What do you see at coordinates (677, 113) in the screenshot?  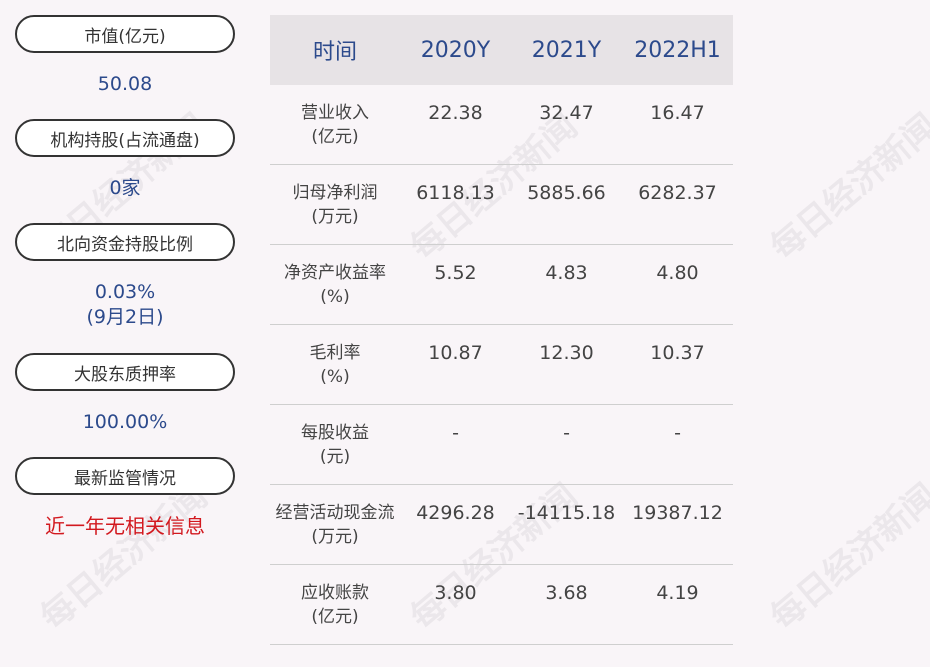 I see `table-cell: 16.47` at bounding box center [677, 113].